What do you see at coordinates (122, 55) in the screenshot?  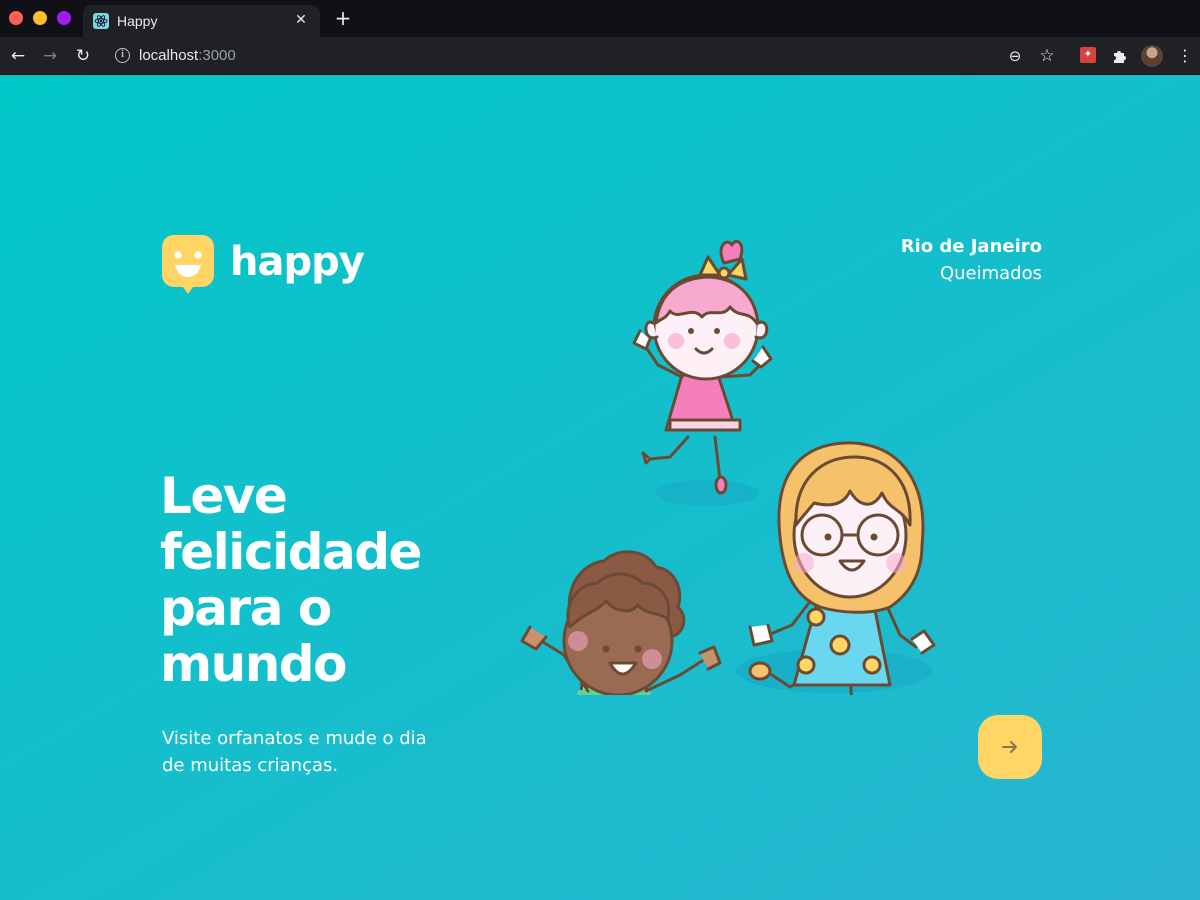 I see `info-icon: i` at bounding box center [122, 55].